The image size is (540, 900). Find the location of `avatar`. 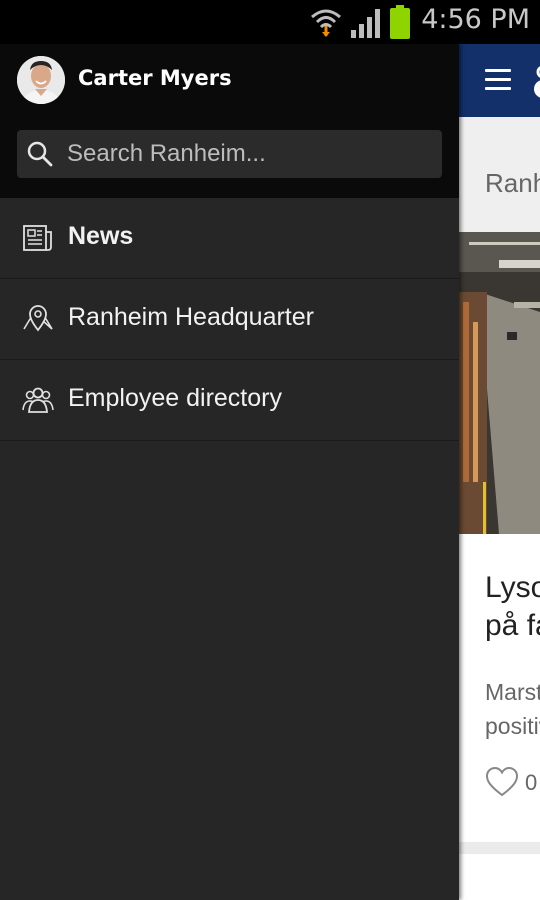

avatar is located at coordinates (41, 80).